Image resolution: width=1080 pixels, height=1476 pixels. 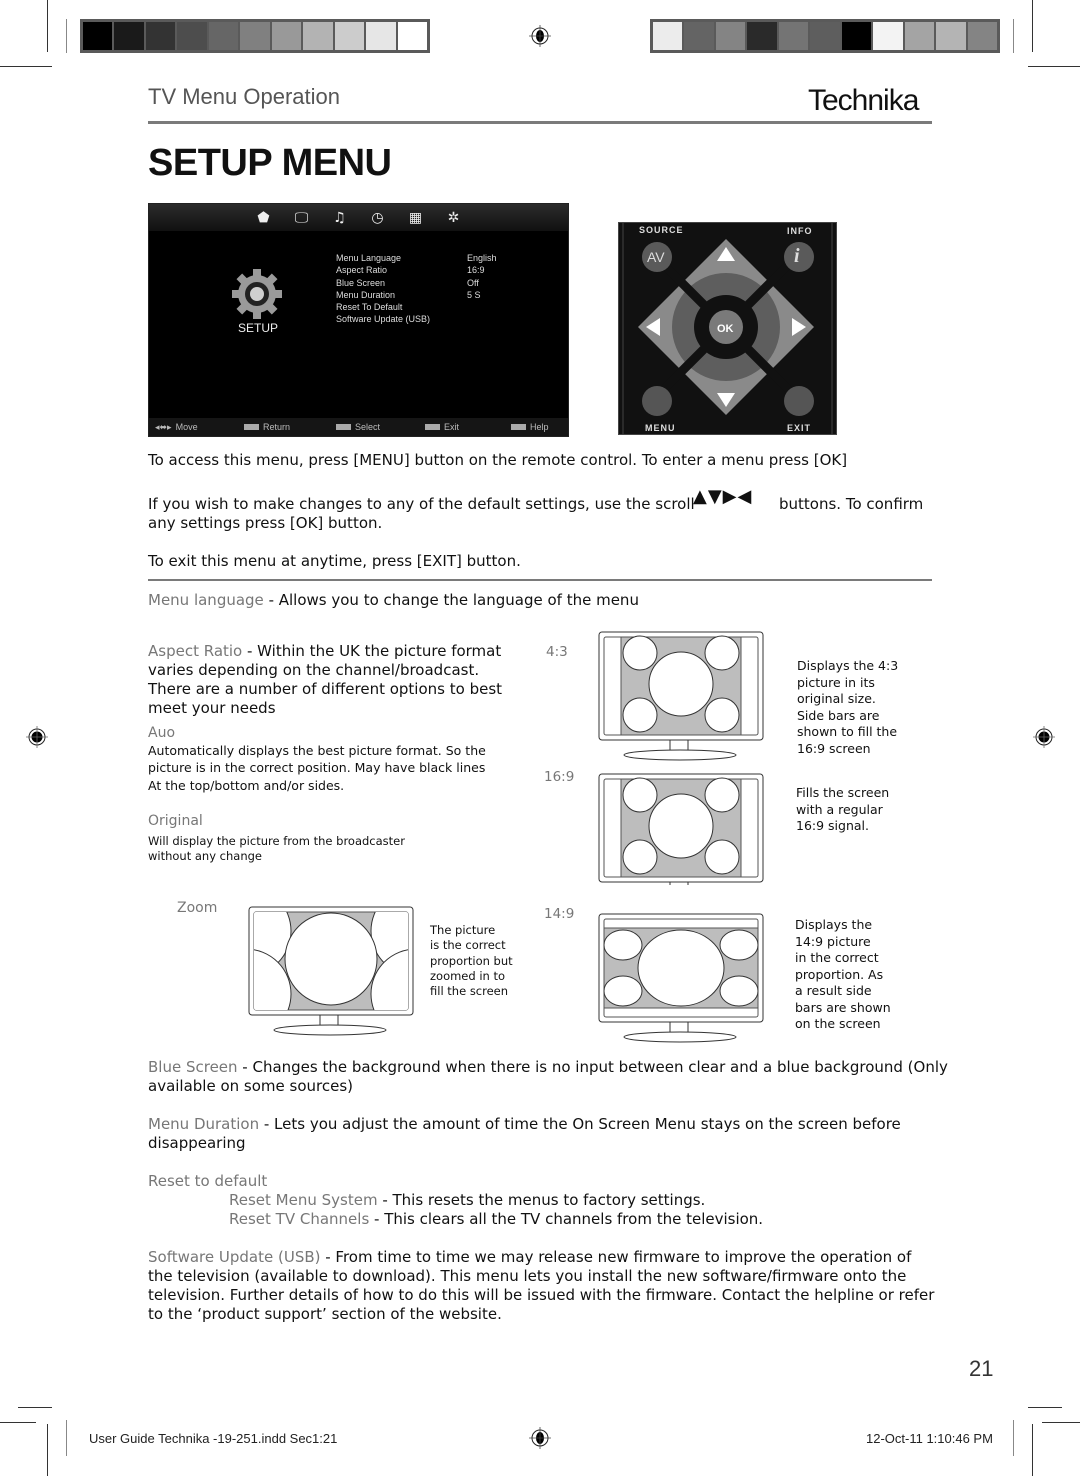 What do you see at coordinates (463, 930) in the screenshot?
I see `desc-line: The picture` at bounding box center [463, 930].